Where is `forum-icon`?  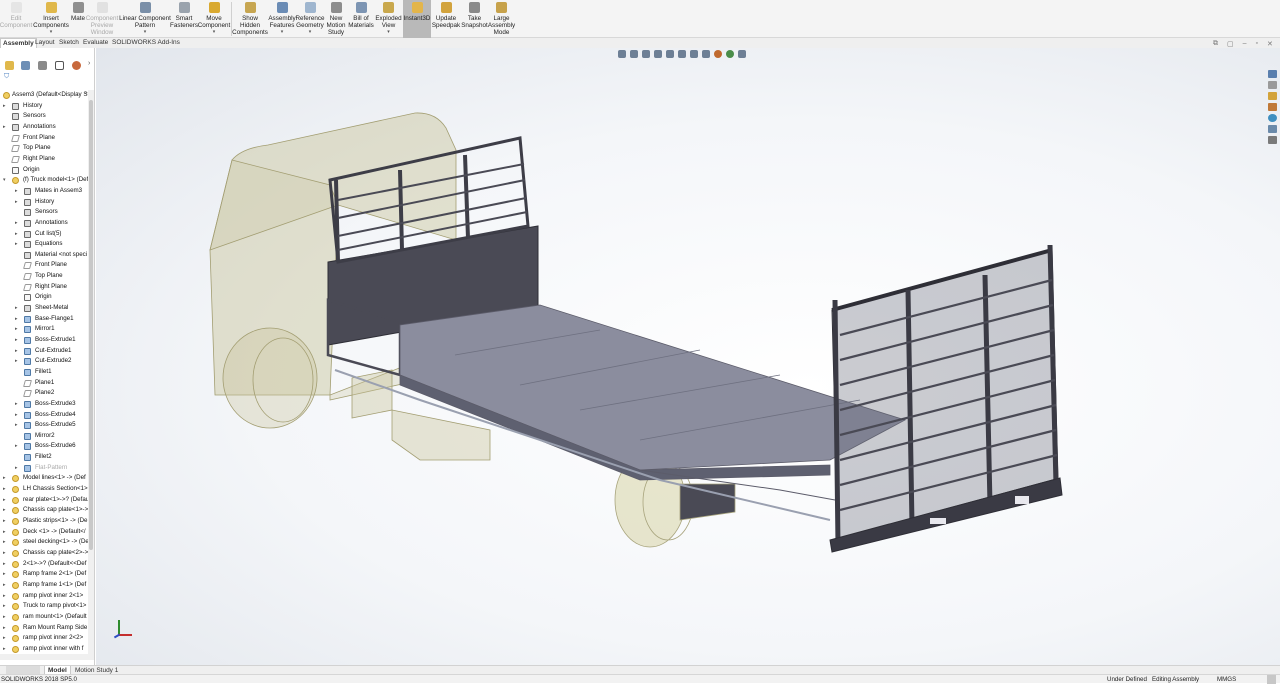 forum-icon is located at coordinates (1272, 140).